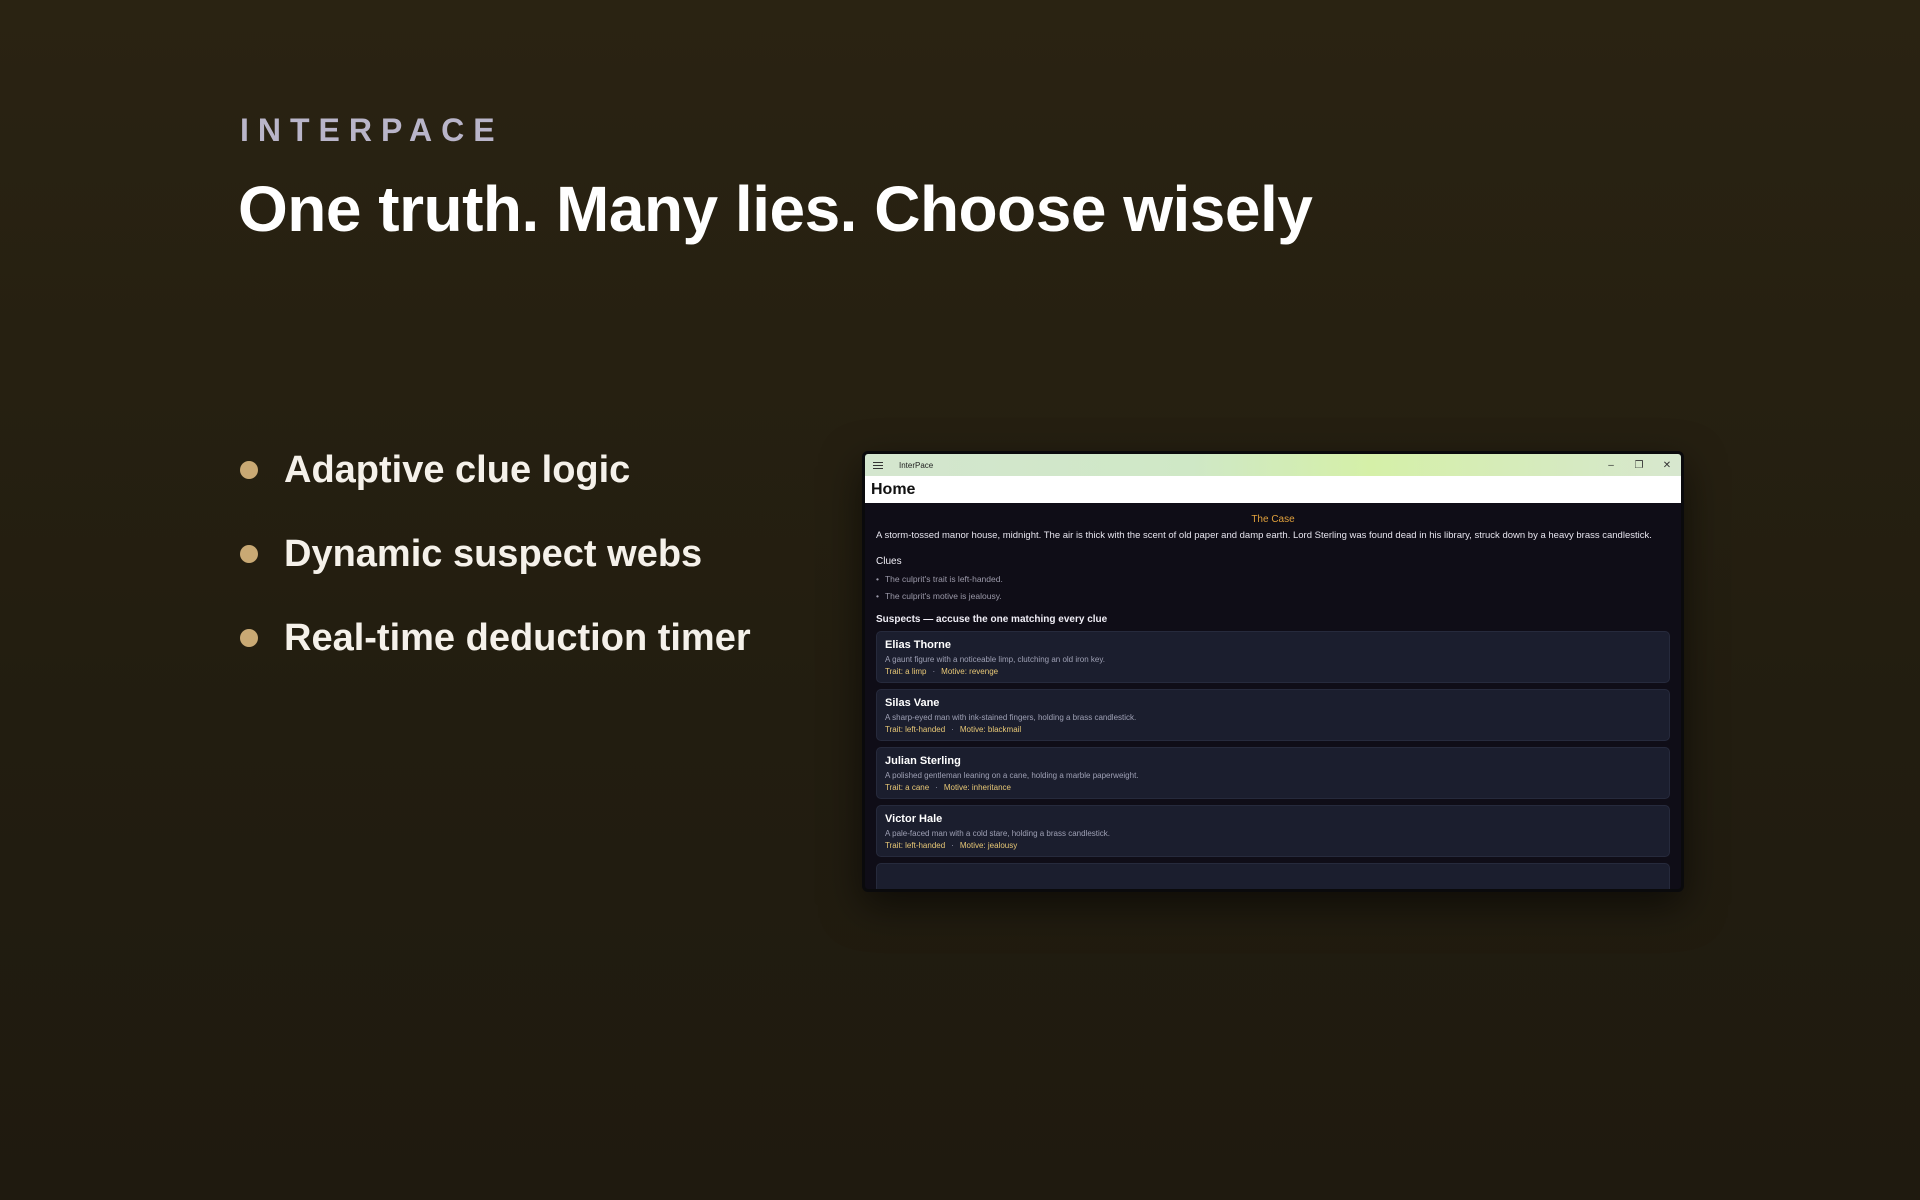 The width and height of the screenshot is (1920, 1200). What do you see at coordinates (1273, 876) in the screenshot?
I see `suspect-card-partial` at bounding box center [1273, 876].